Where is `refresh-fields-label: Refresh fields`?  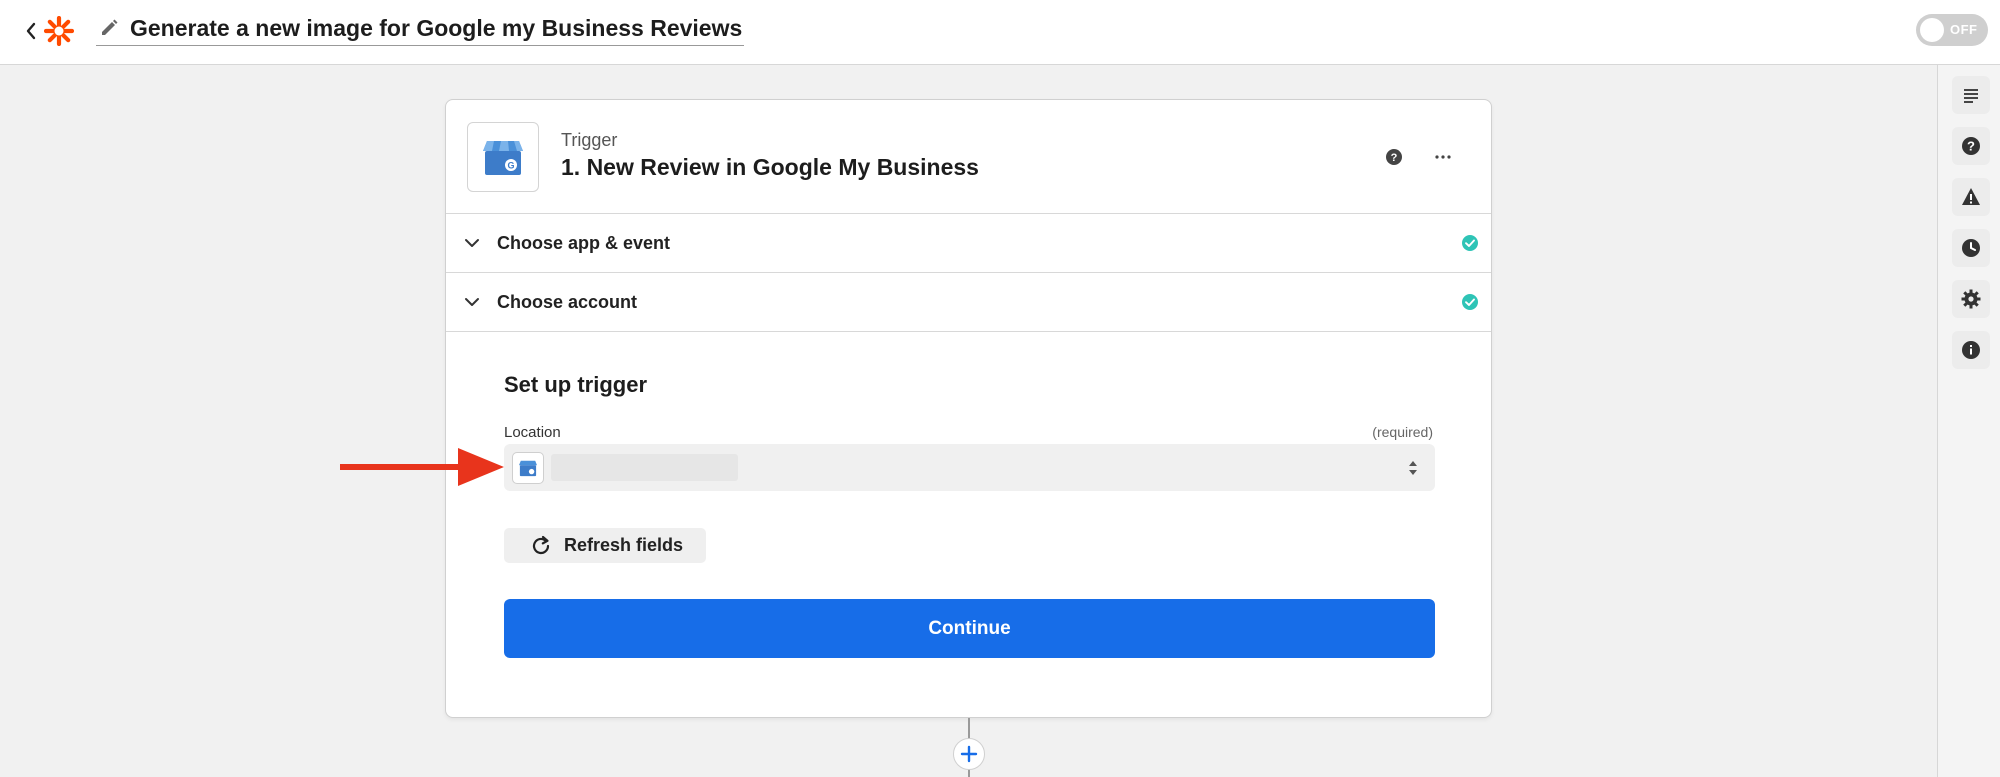
refresh-fields-label: Refresh fields is located at coordinates (624, 545).